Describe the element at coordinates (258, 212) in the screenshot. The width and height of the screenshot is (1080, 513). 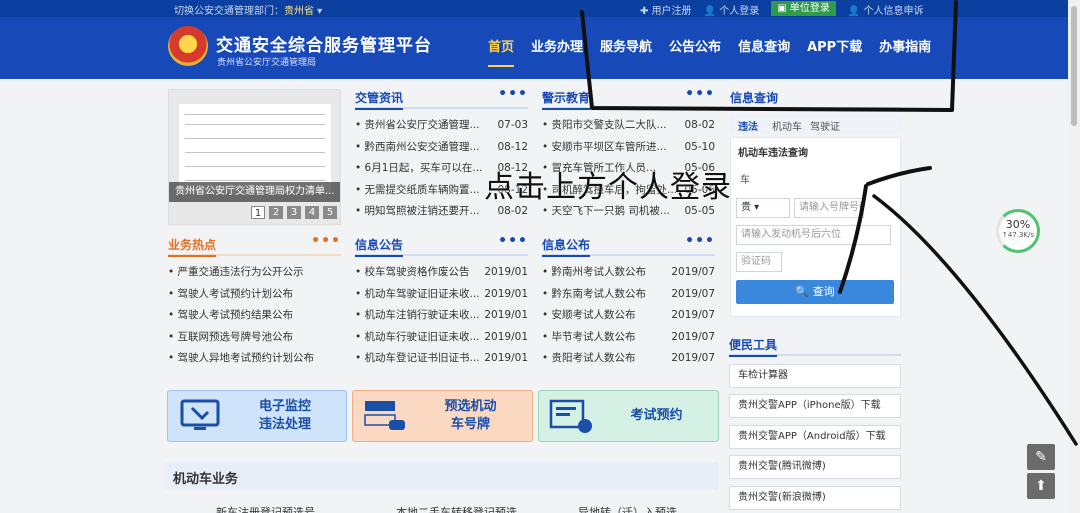
I see `slide-page-1: 1` at that location.